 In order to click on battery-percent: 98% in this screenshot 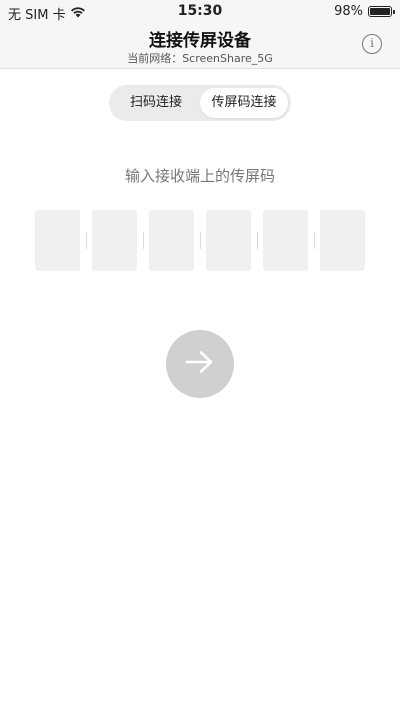, I will do `click(348, 11)`.